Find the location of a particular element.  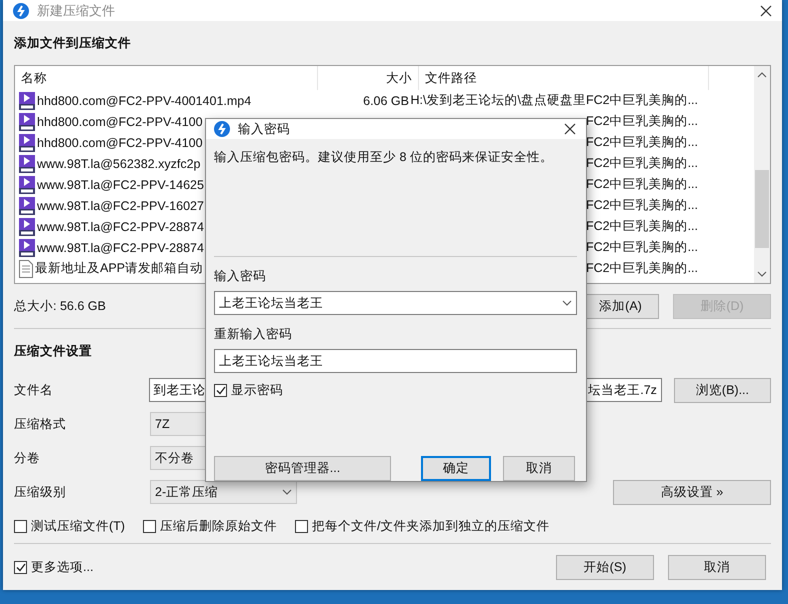

text-file-icon is located at coordinates (26, 269).